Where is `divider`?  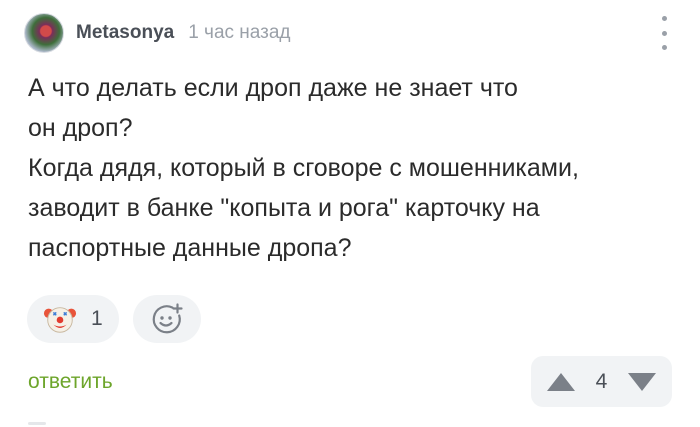 divider is located at coordinates (37, 423).